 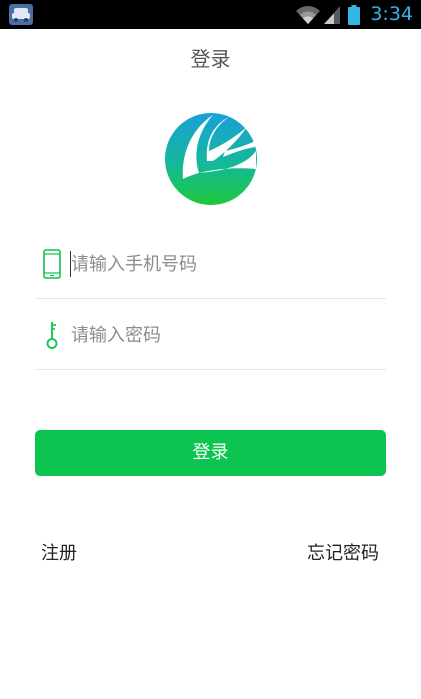 What do you see at coordinates (210, 298) in the screenshot?
I see `phone-divider` at bounding box center [210, 298].